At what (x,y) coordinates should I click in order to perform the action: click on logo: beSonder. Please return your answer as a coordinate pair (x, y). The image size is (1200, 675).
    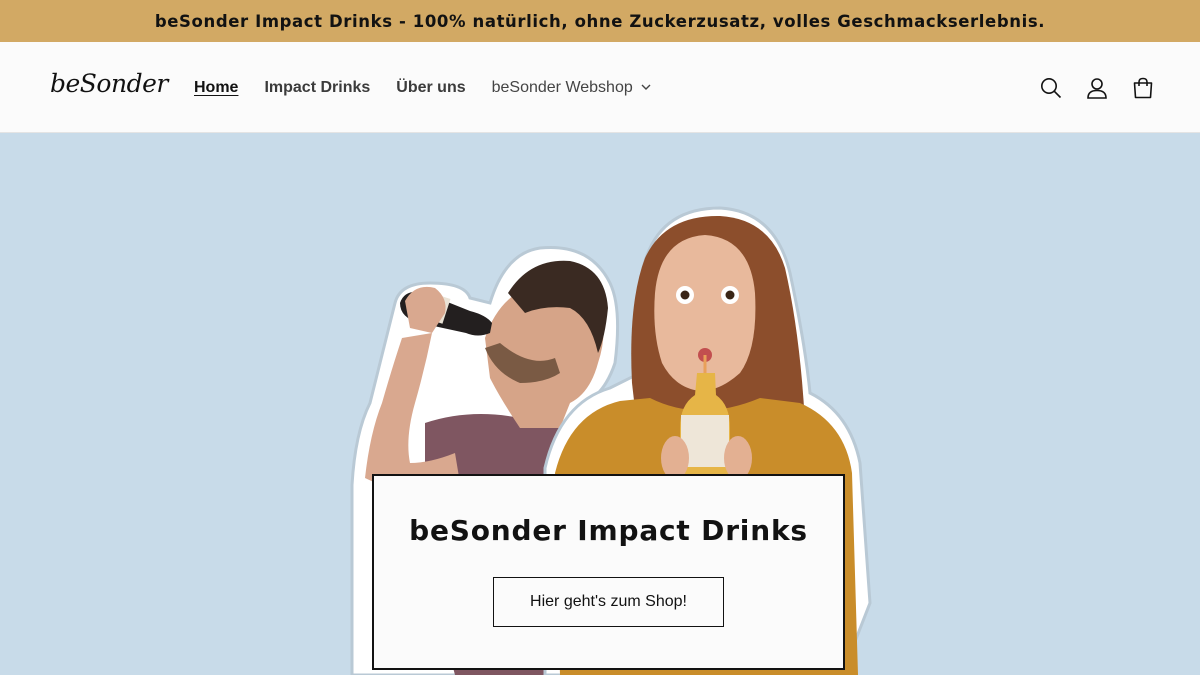
    Looking at the image, I should click on (109, 88).